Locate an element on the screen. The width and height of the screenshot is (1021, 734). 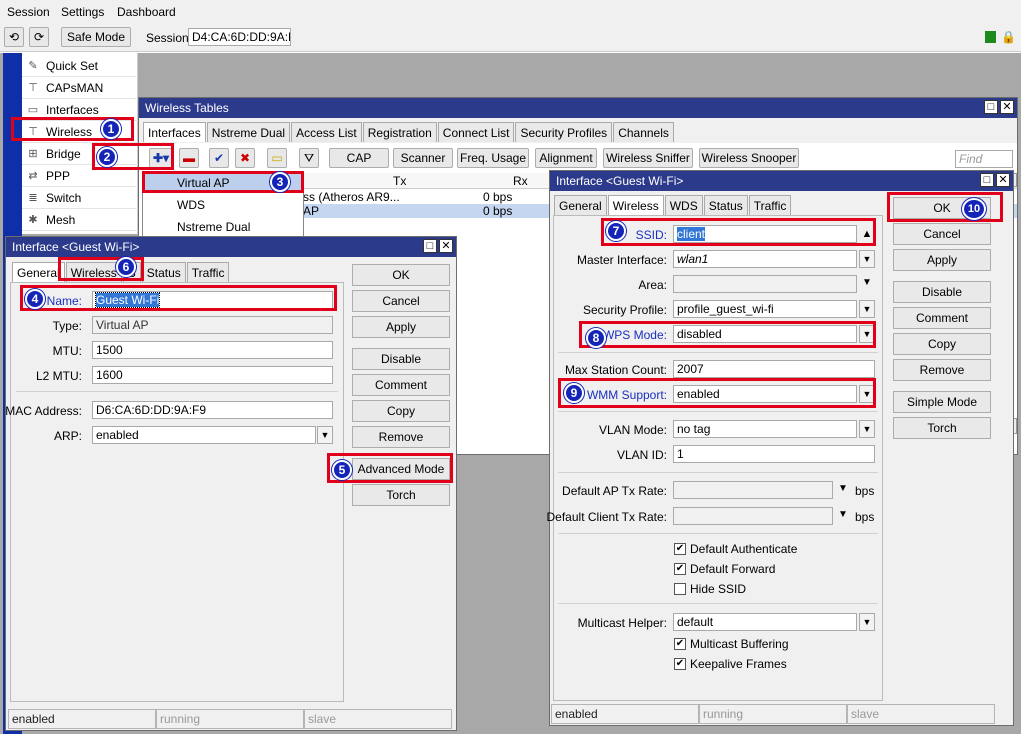
menu-dashboard: Dashboard is located at coordinates (146, 12).